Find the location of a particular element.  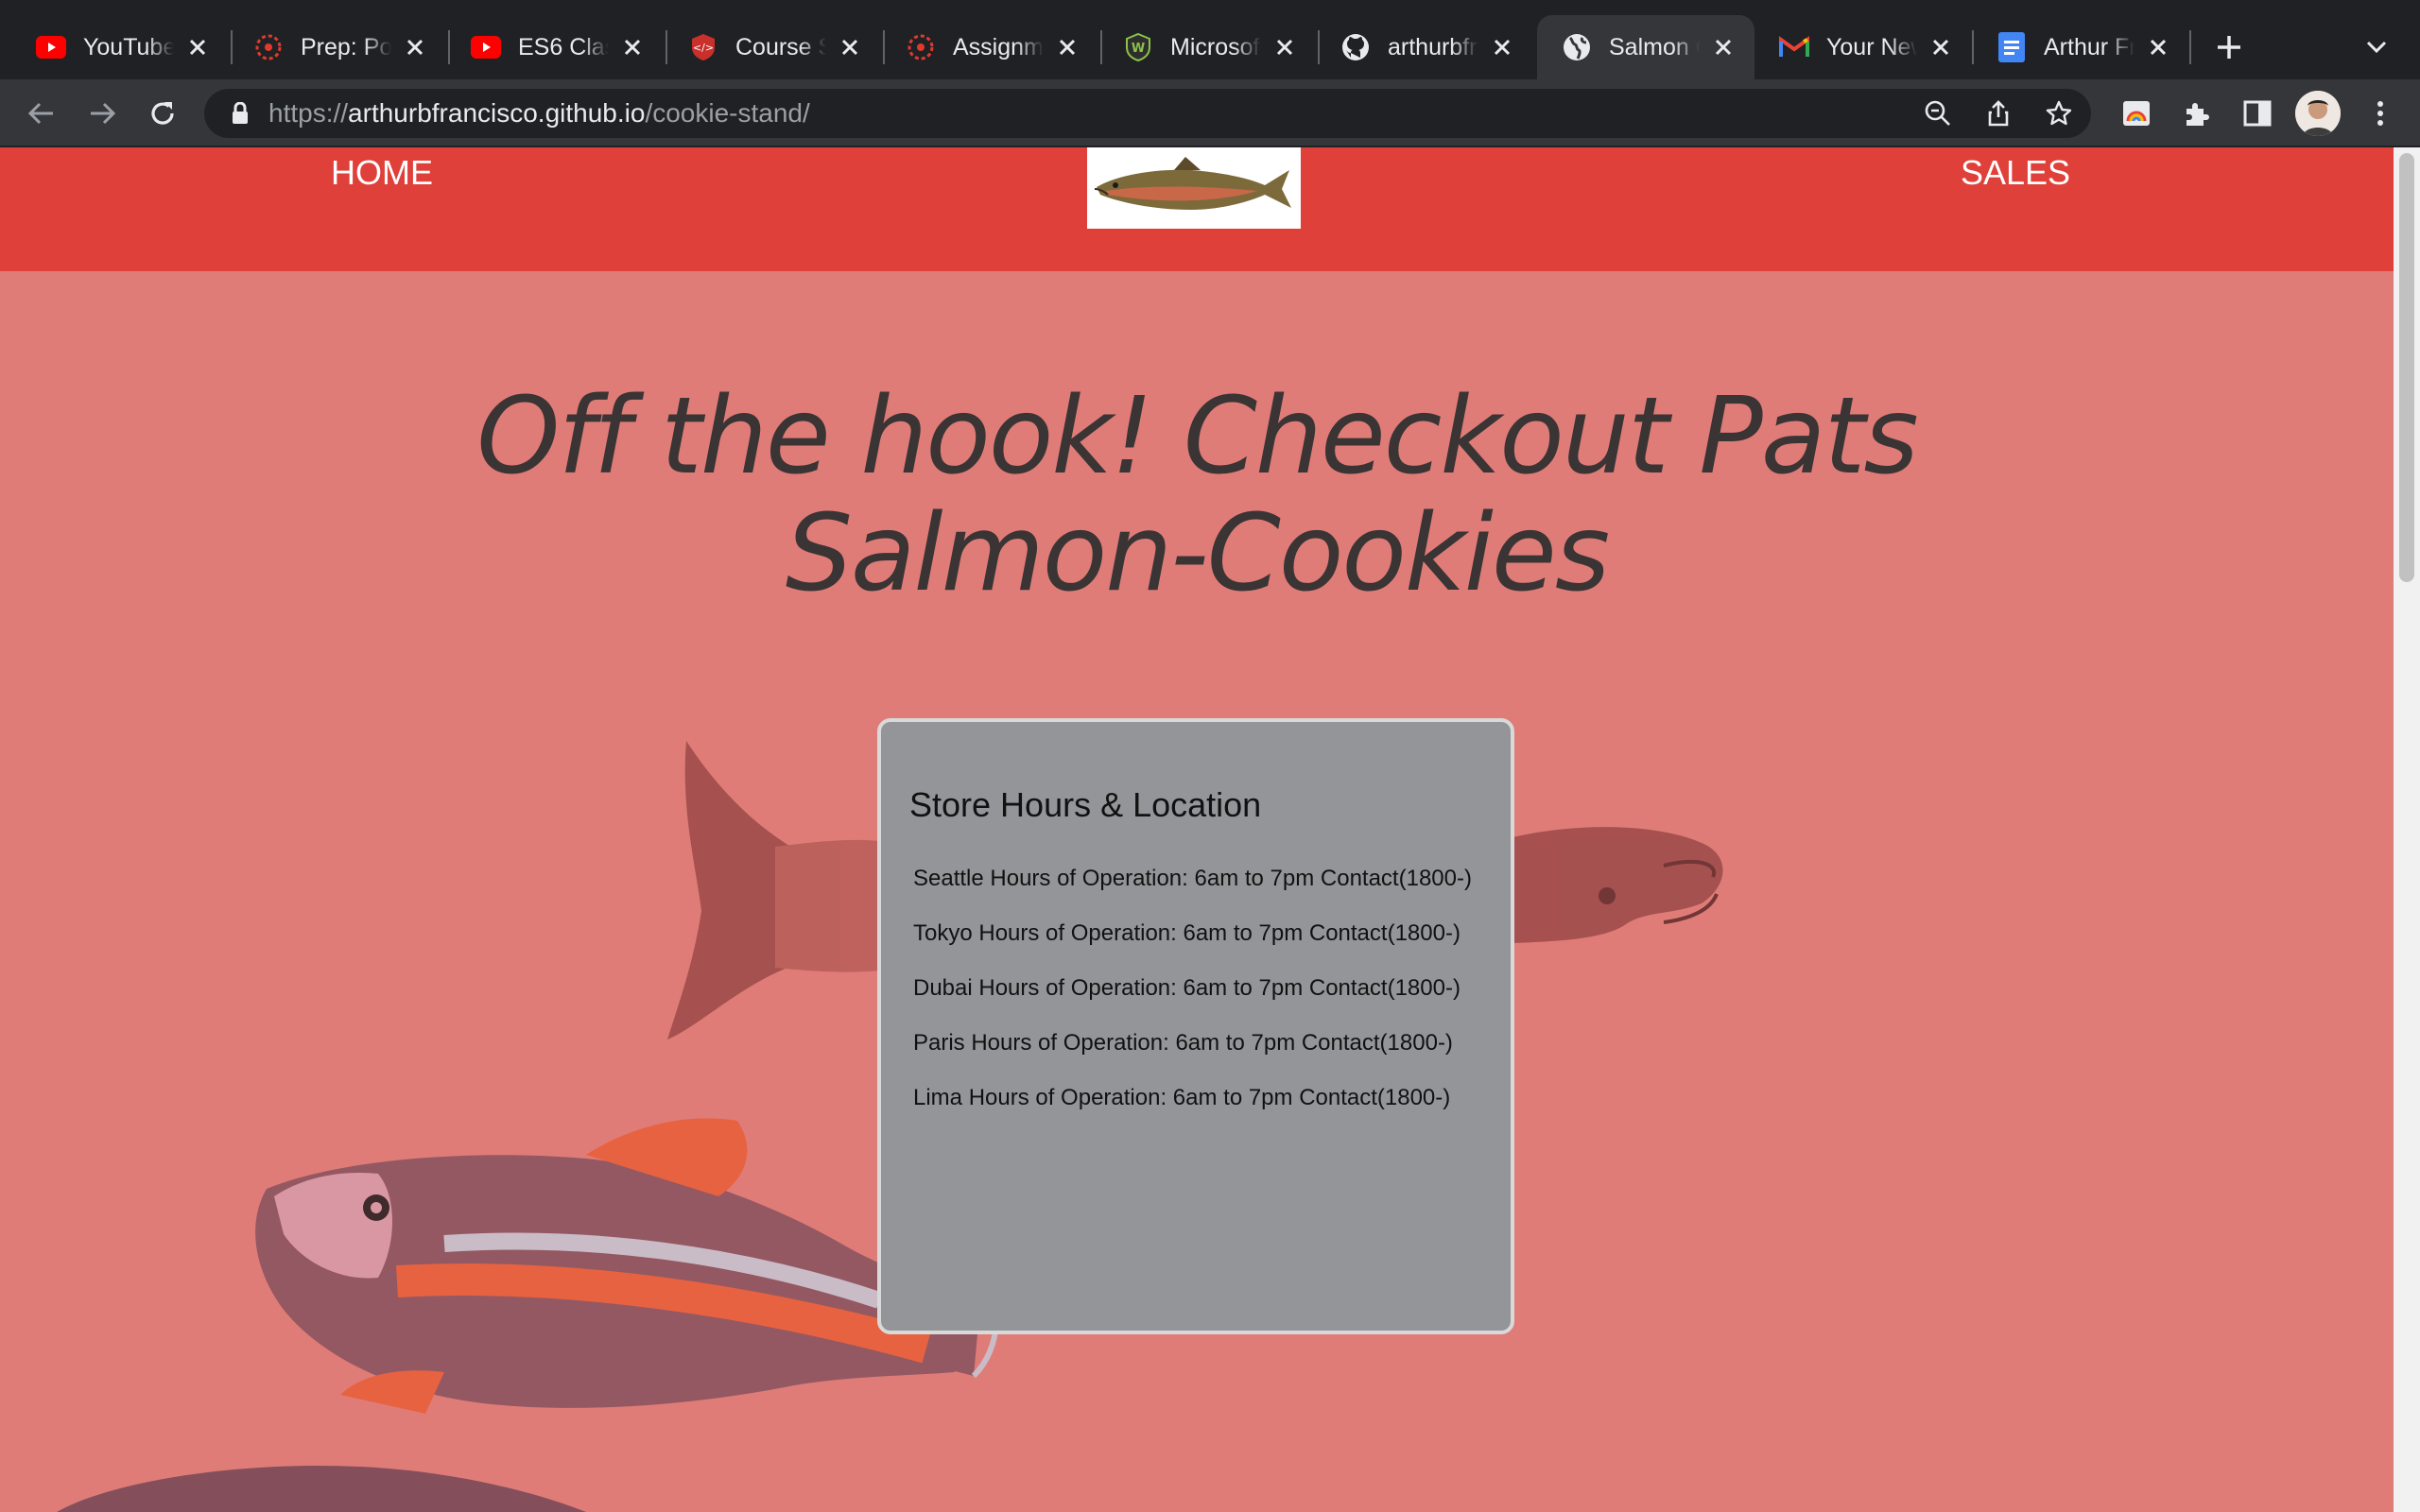

tab-title: Your New is located at coordinates (1872, 46).